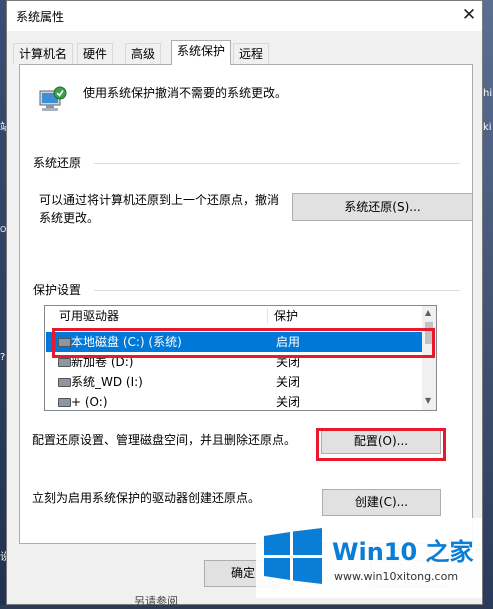  What do you see at coordinates (251, 53) in the screenshot?
I see `tab-remote: 远程` at bounding box center [251, 53].